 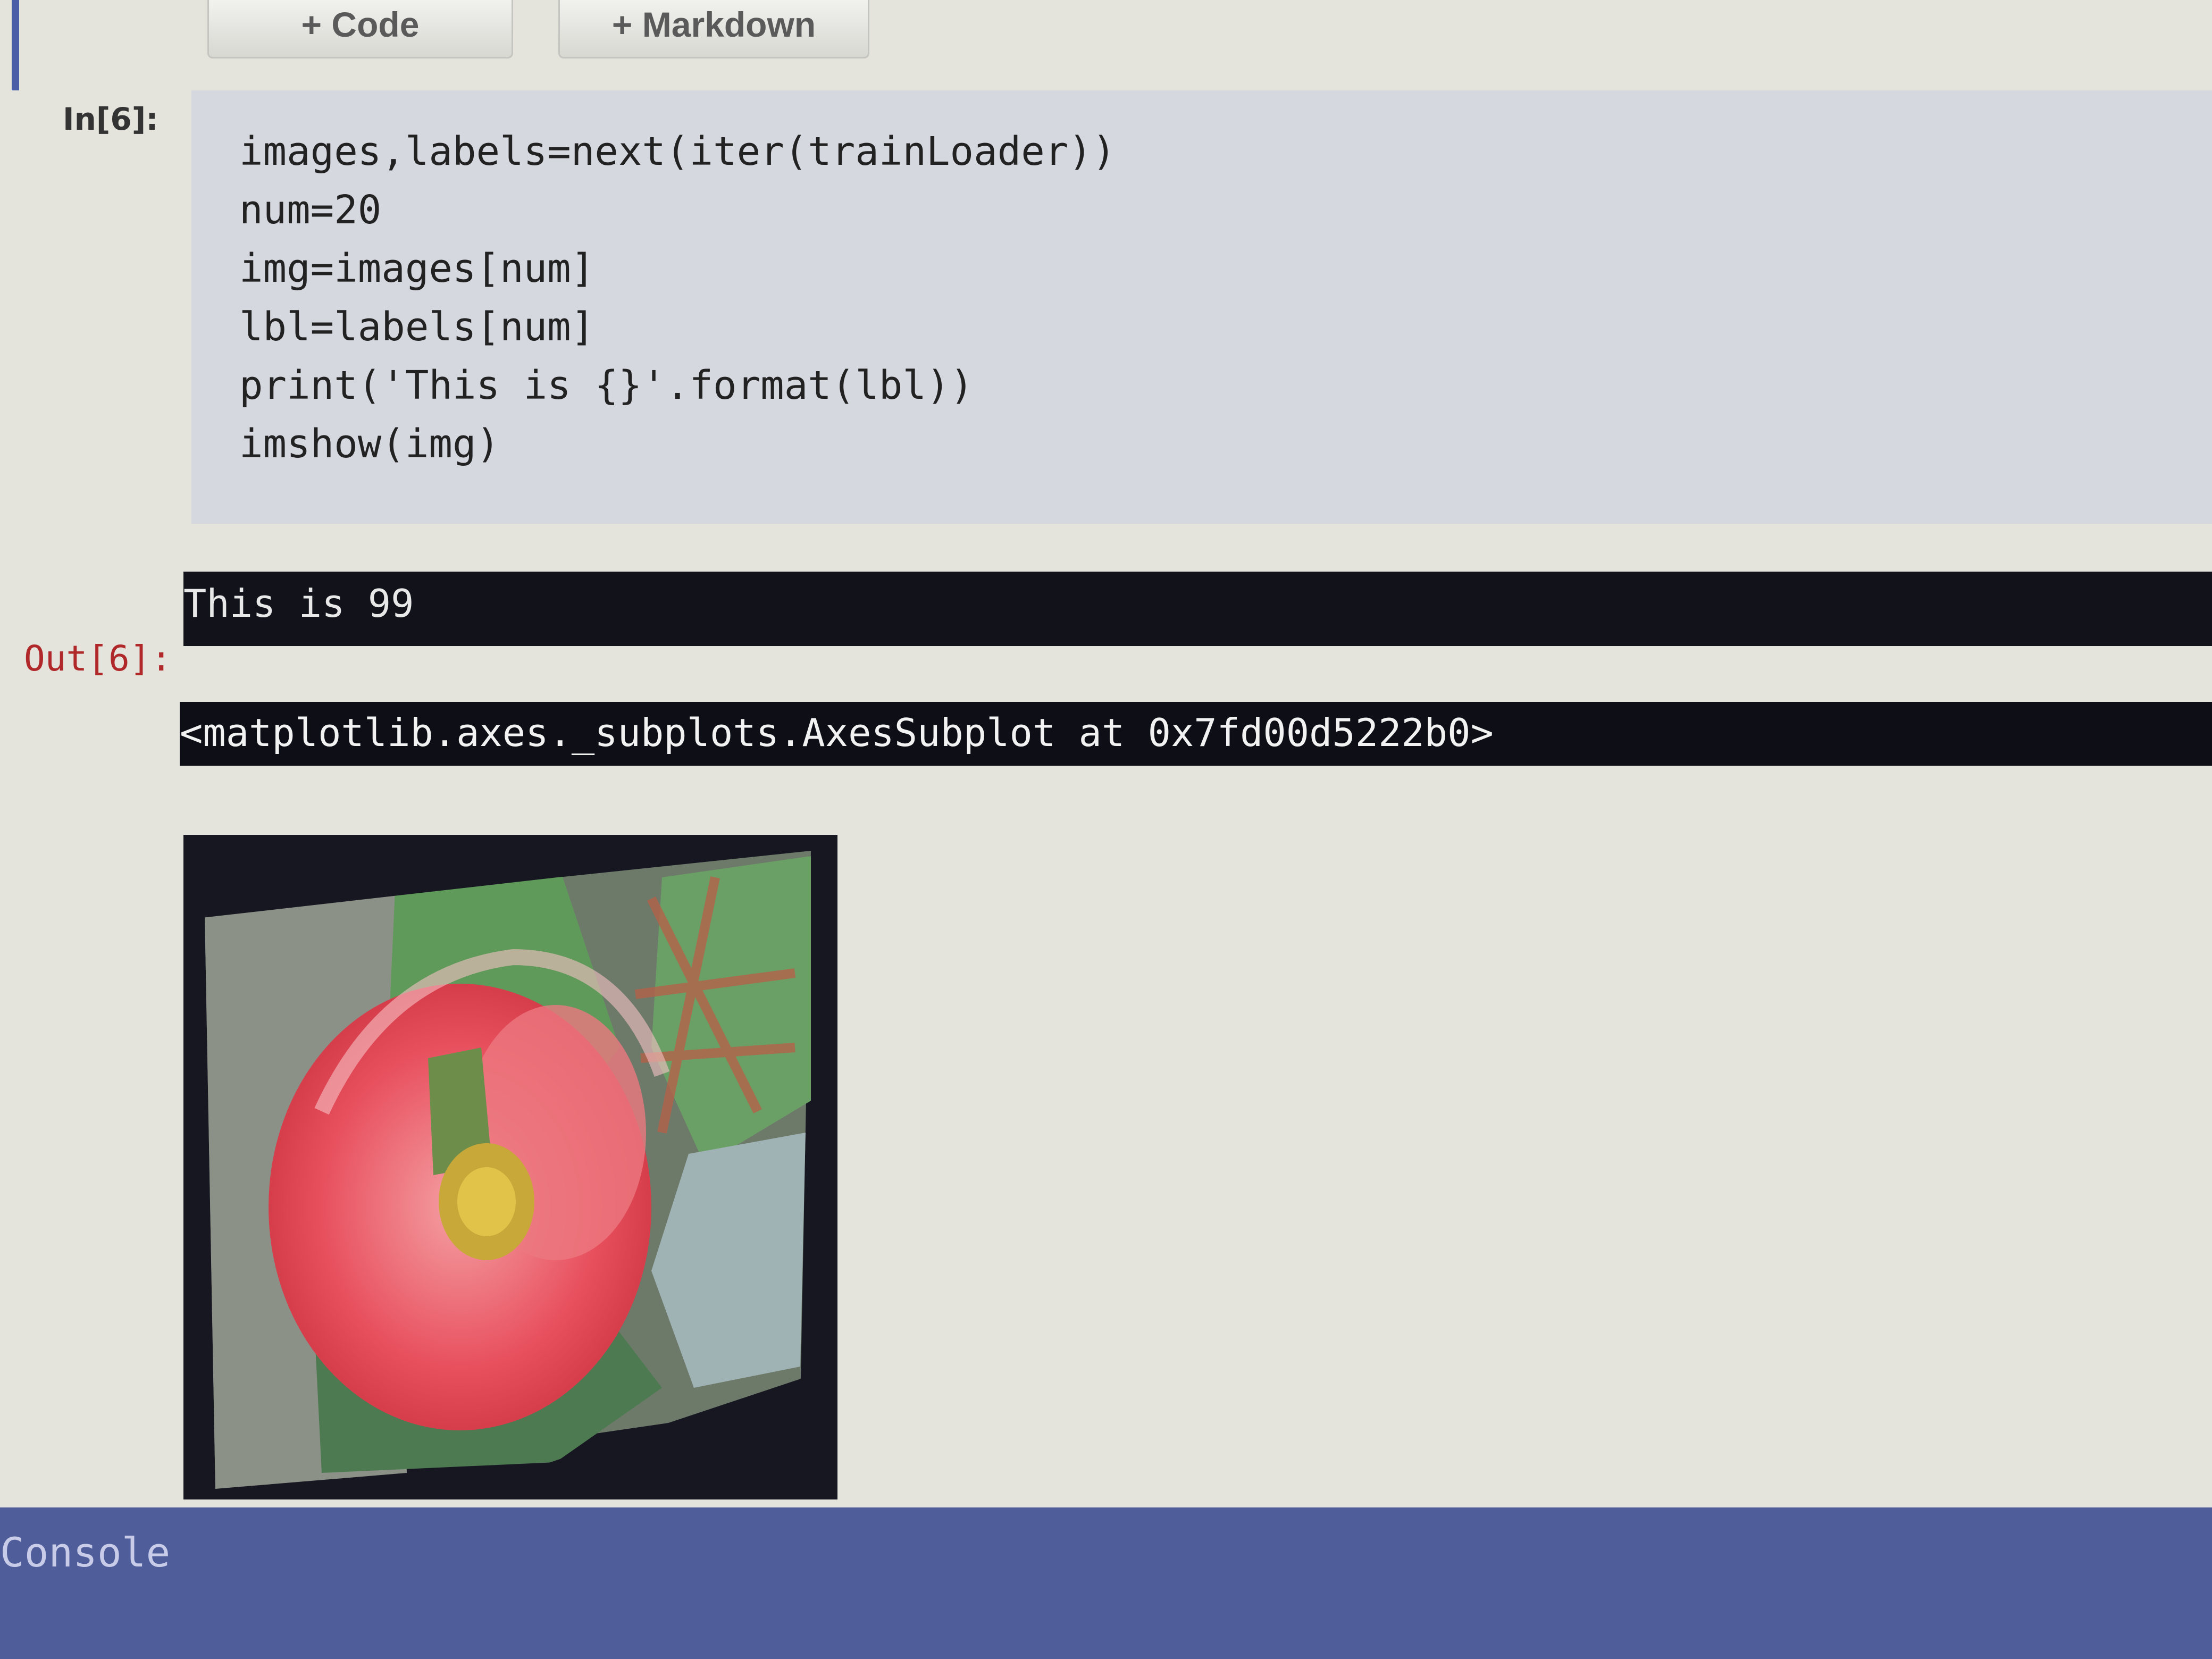 I want to click on output-prompt: Out[6]:, so click(x=98, y=658).